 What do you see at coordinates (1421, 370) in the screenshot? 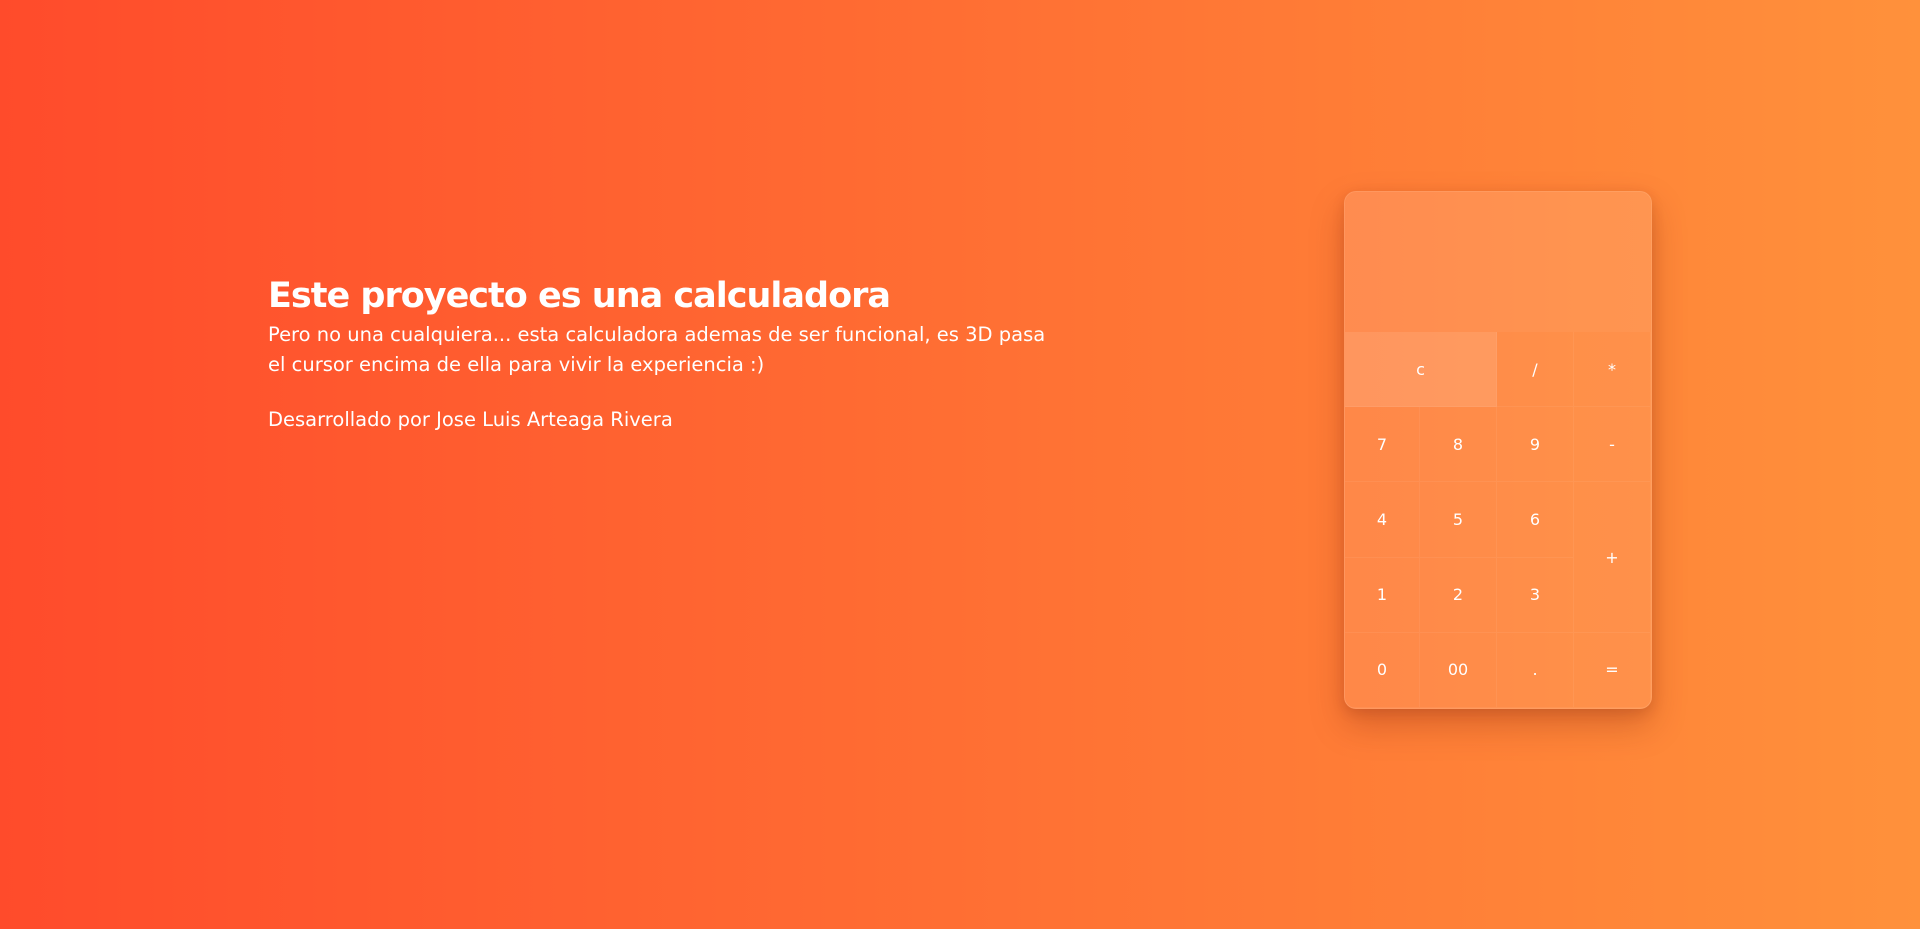
I see `clear-button: c` at bounding box center [1421, 370].